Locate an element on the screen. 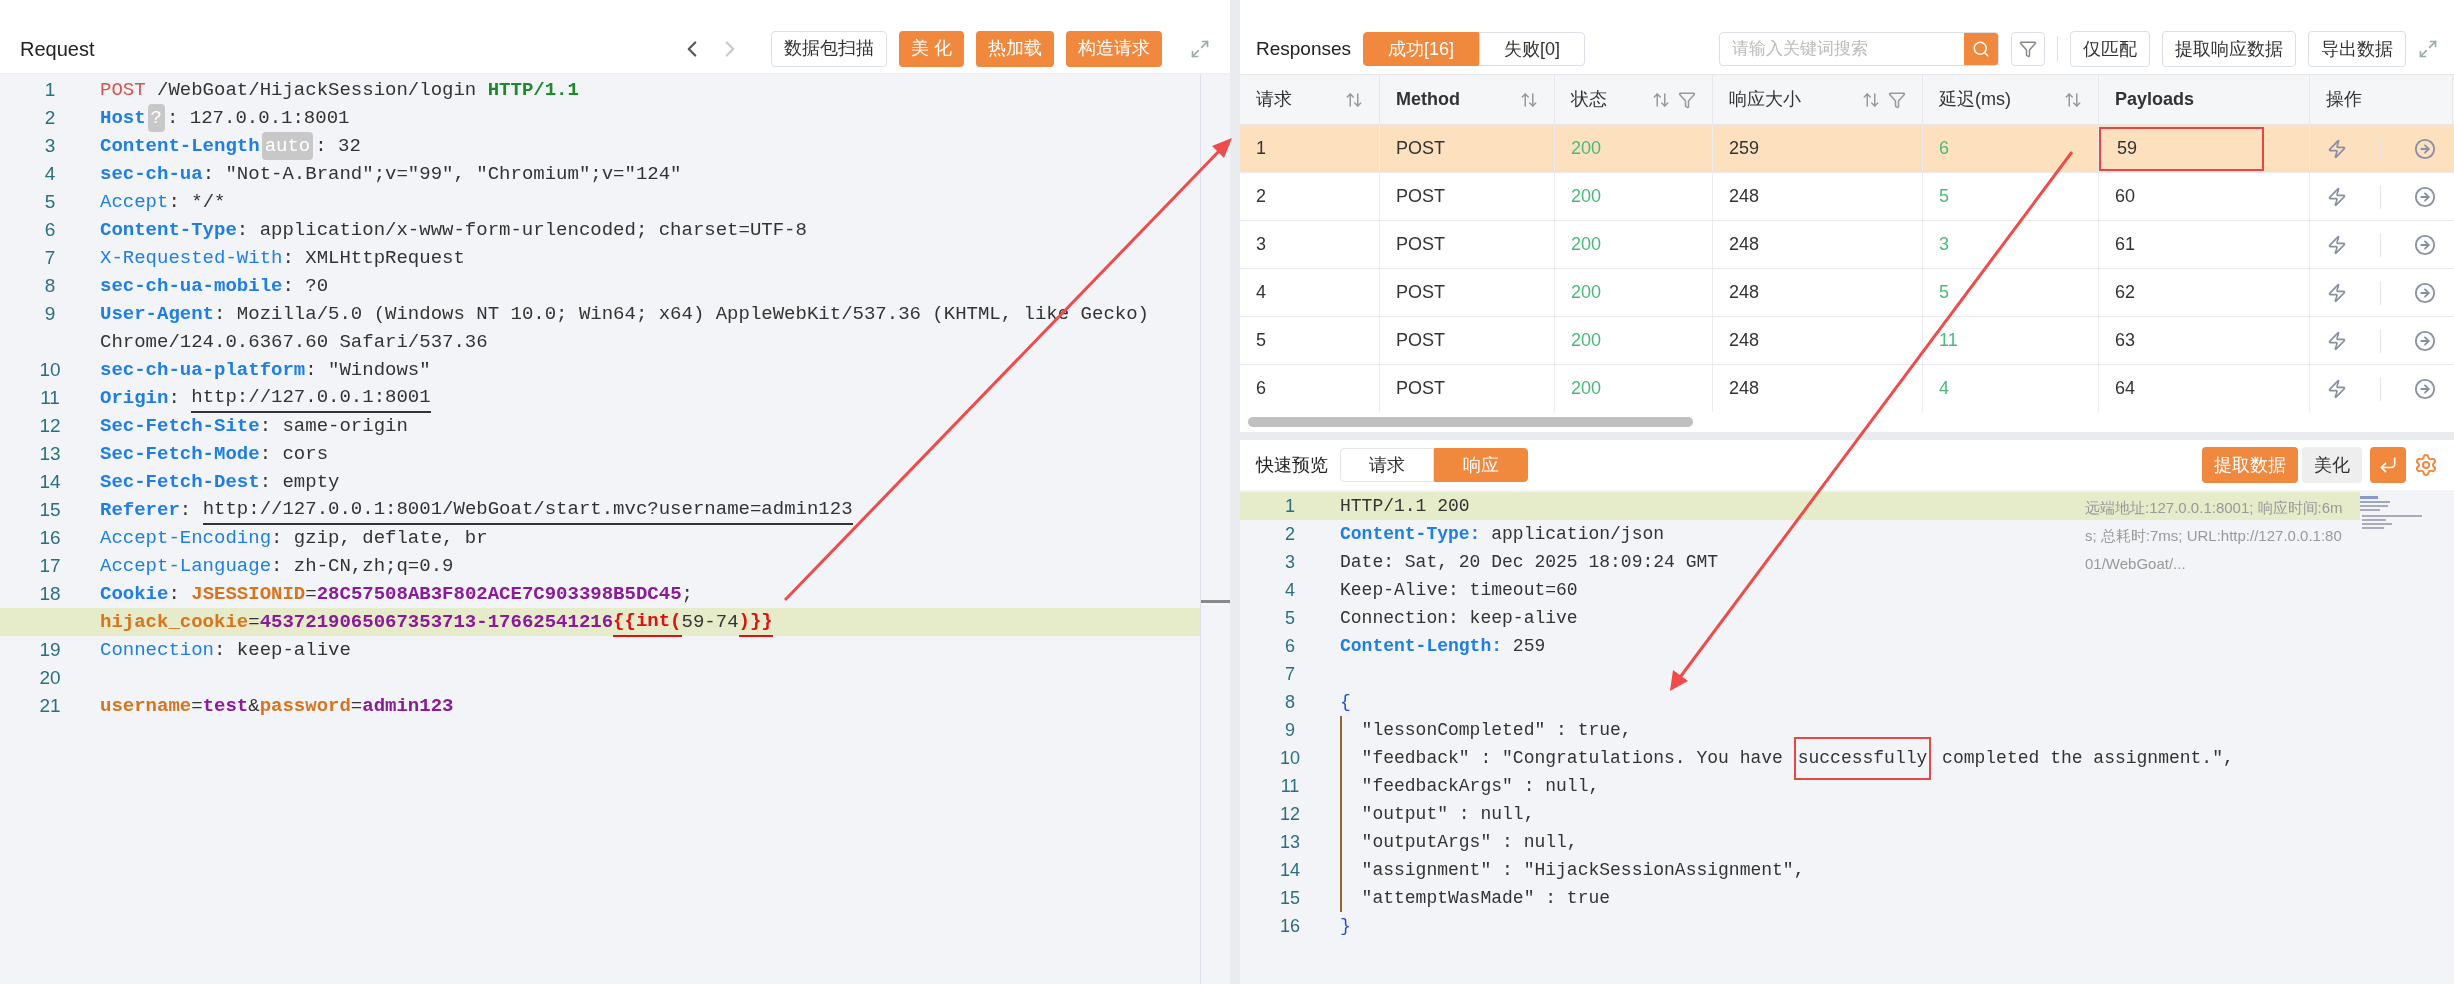 The height and width of the screenshot is (984, 2454). code-text: = is located at coordinates (254, 622).